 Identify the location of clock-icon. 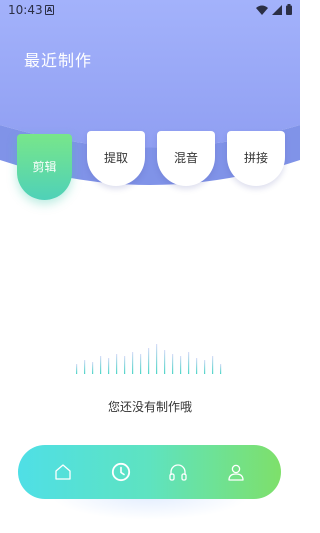
(120, 472).